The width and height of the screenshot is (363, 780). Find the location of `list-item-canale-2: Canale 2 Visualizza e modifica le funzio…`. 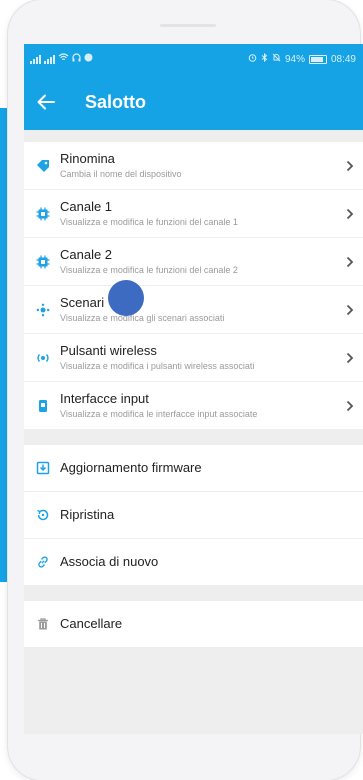

list-item-canale-2: Canale 2 Visualizza e modifica le funzio… is located at coordinates (193, 262).